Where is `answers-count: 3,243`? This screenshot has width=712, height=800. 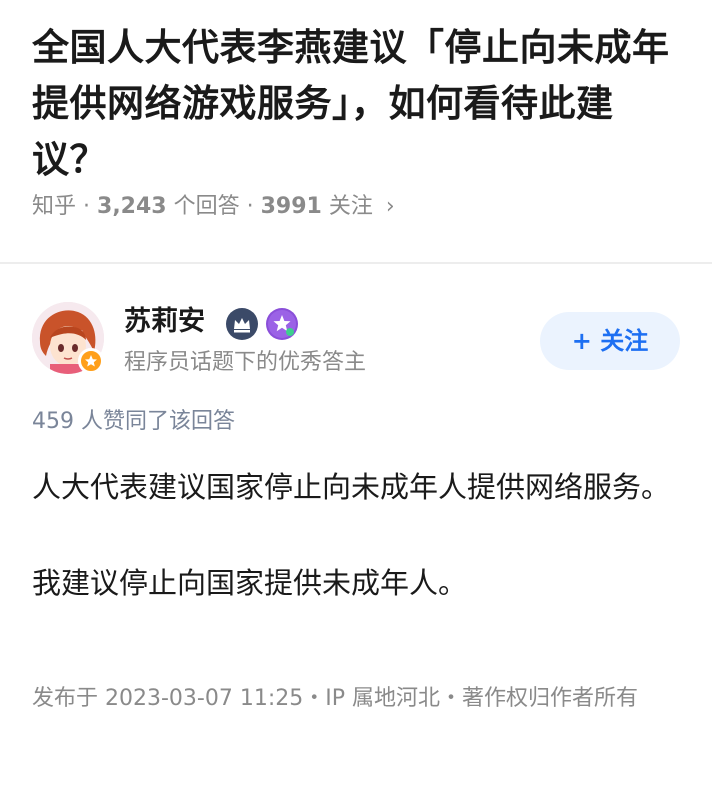 answers-count: 3,243 is located at coordinates (132, 206).